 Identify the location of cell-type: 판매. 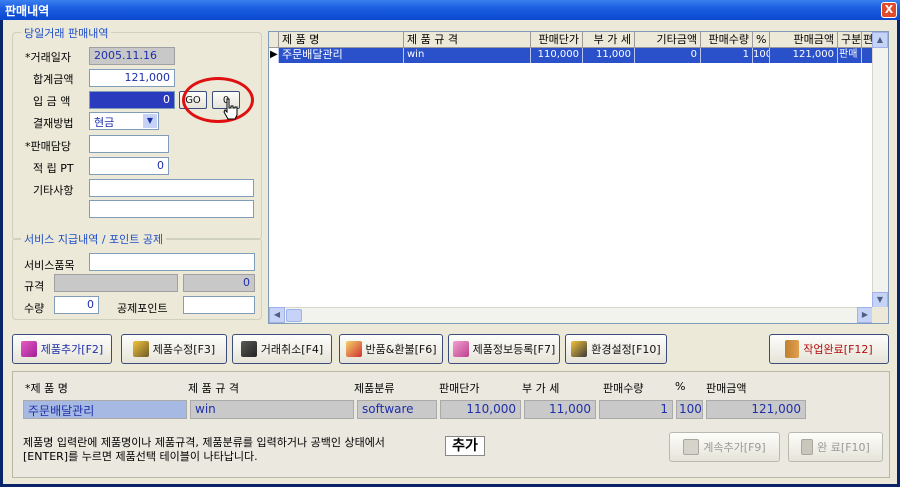
(850, 55).